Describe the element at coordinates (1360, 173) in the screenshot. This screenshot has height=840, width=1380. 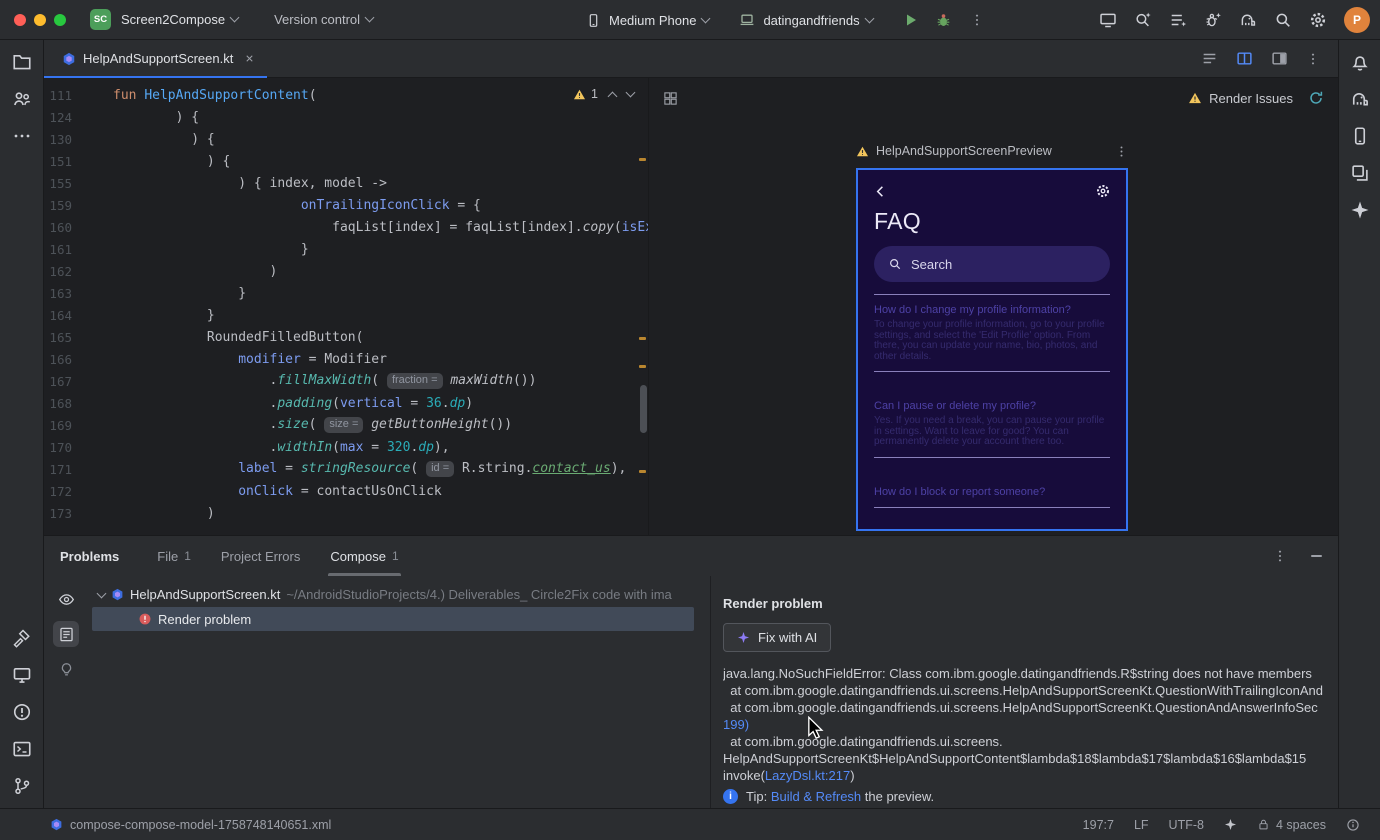
I see `app-inspection-icon` at that location.